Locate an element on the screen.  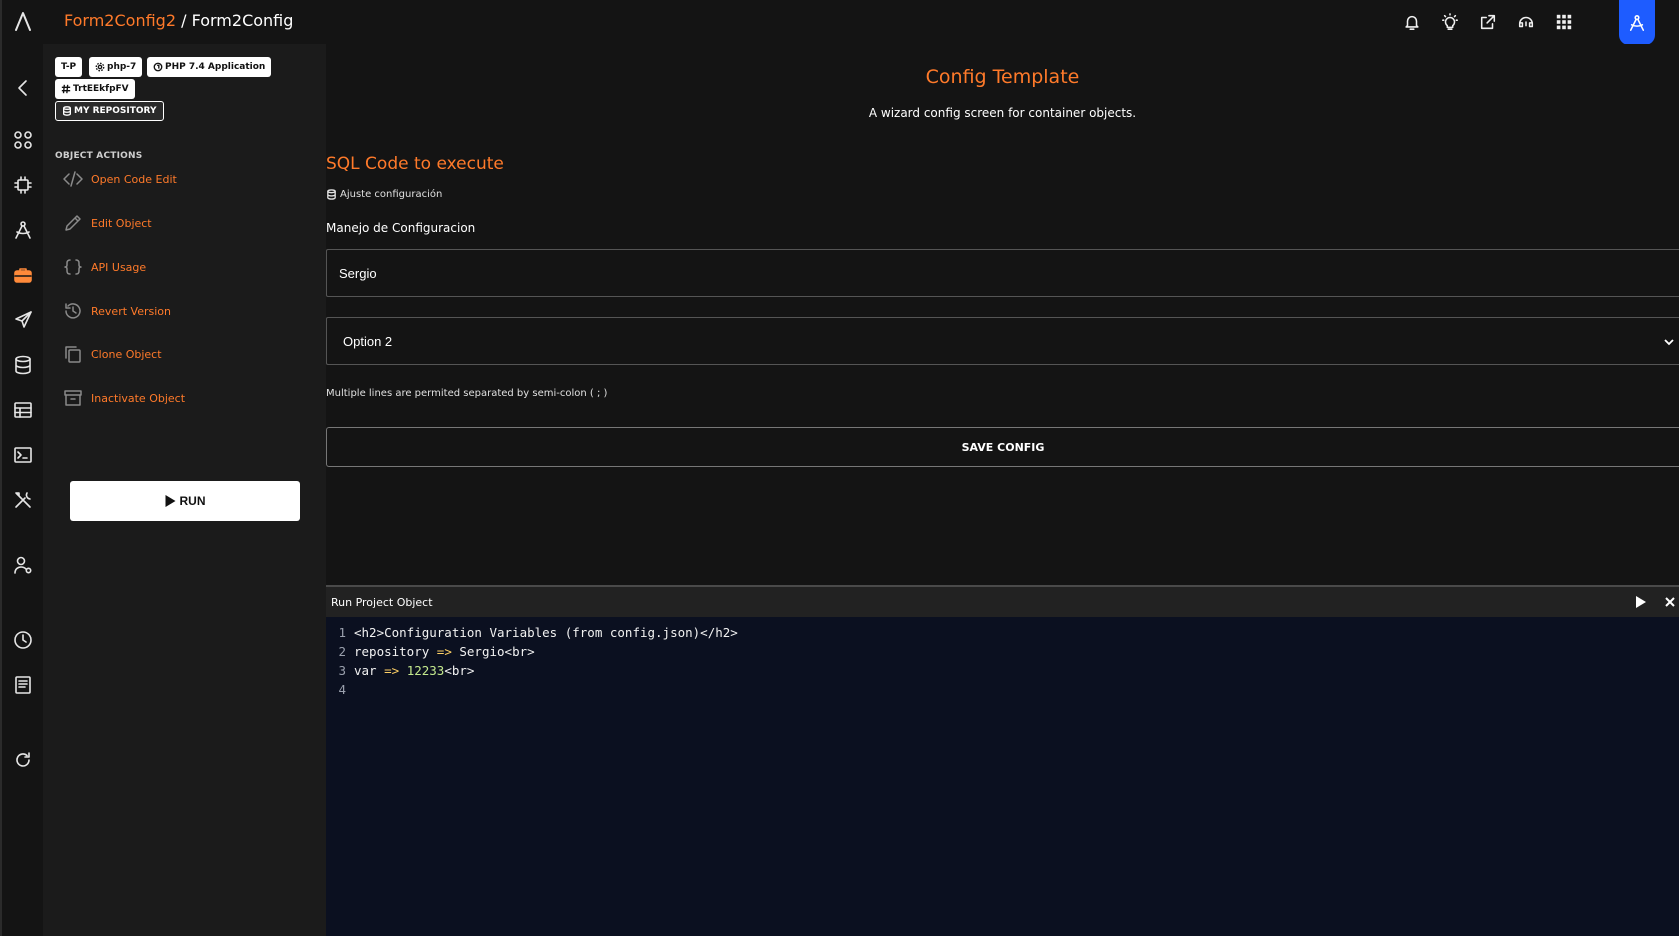
code-icon is located at coordinates (73, 179).